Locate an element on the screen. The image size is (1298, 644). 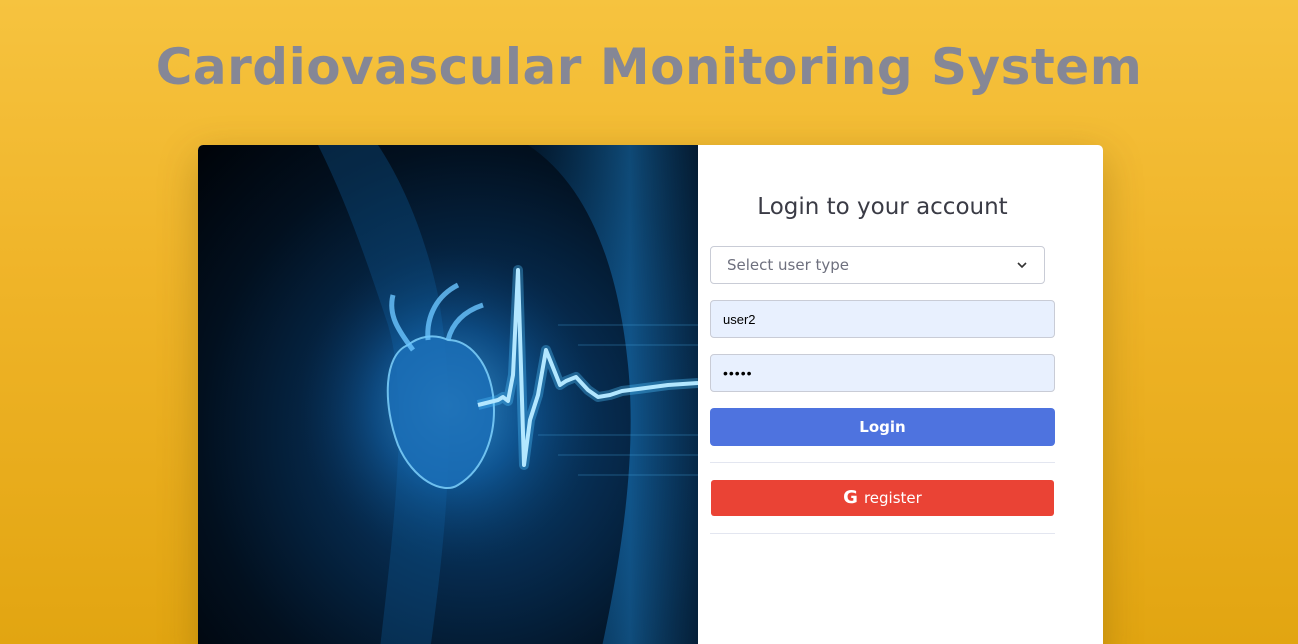
form-heading: Login to your account is located at coordinates (882, 207).